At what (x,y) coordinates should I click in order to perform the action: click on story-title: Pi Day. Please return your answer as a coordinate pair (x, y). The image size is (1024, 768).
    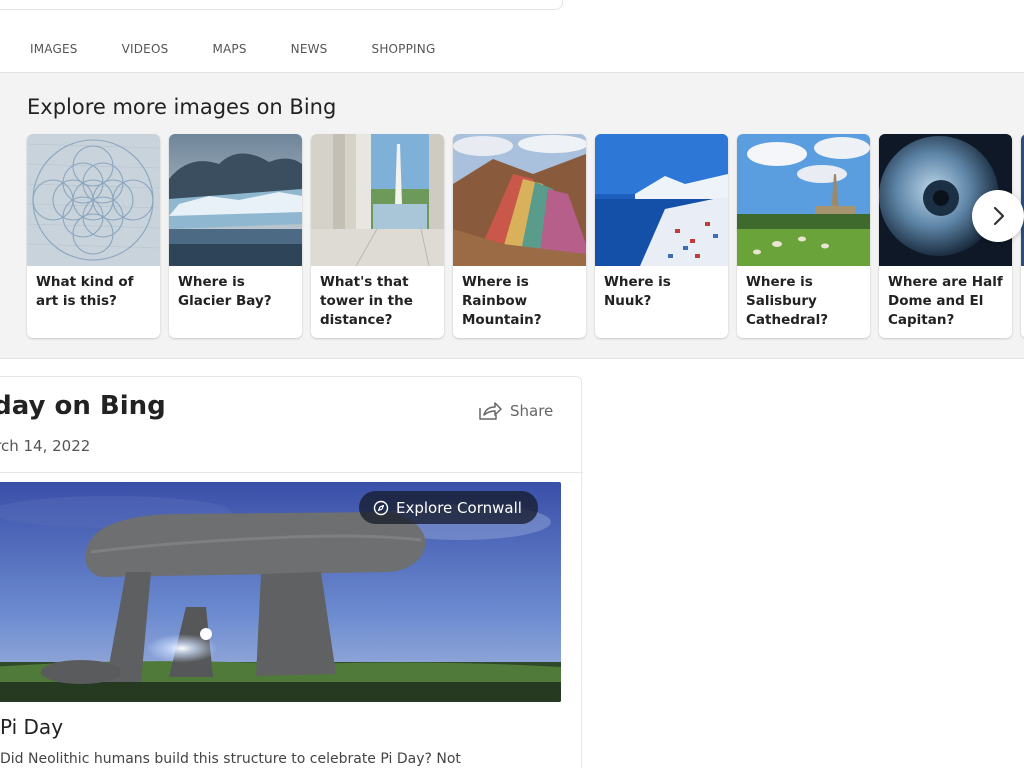
    Looking at the image, I should click on (31, 727).